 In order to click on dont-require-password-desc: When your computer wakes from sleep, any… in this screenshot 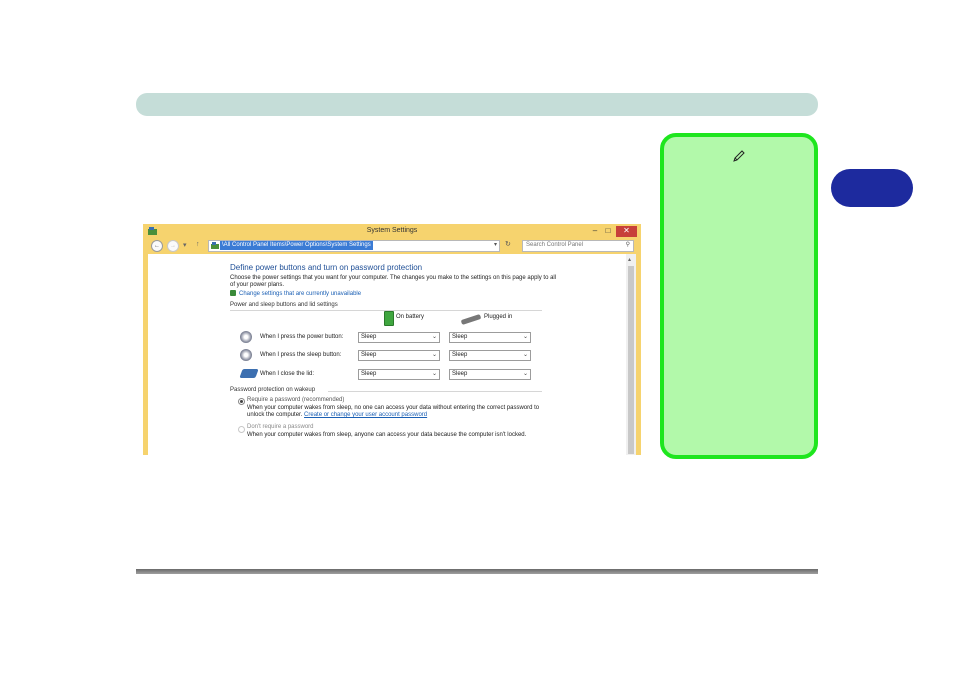, I will do `click(387, 435)`.